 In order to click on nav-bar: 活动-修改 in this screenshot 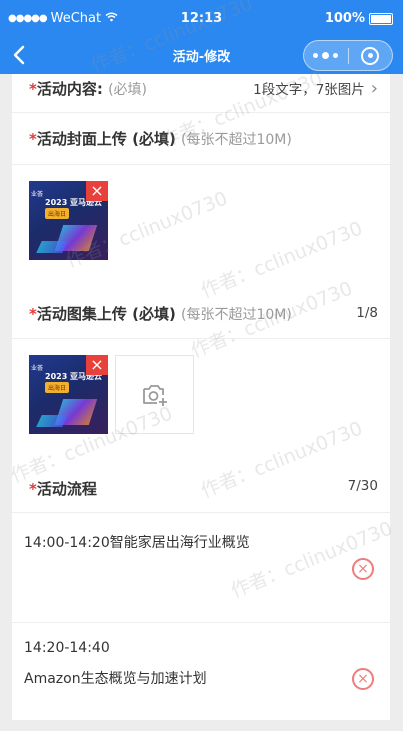, I will do `click(201, 55)`.